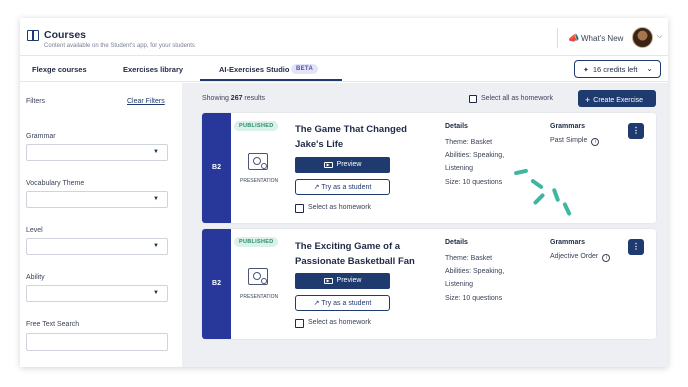 This screenshot has height=387, width=688. What do you see at coordinates (36, 101) in the screenshot?
I see `filters-title: Filters` at bounding box center [36, 101].